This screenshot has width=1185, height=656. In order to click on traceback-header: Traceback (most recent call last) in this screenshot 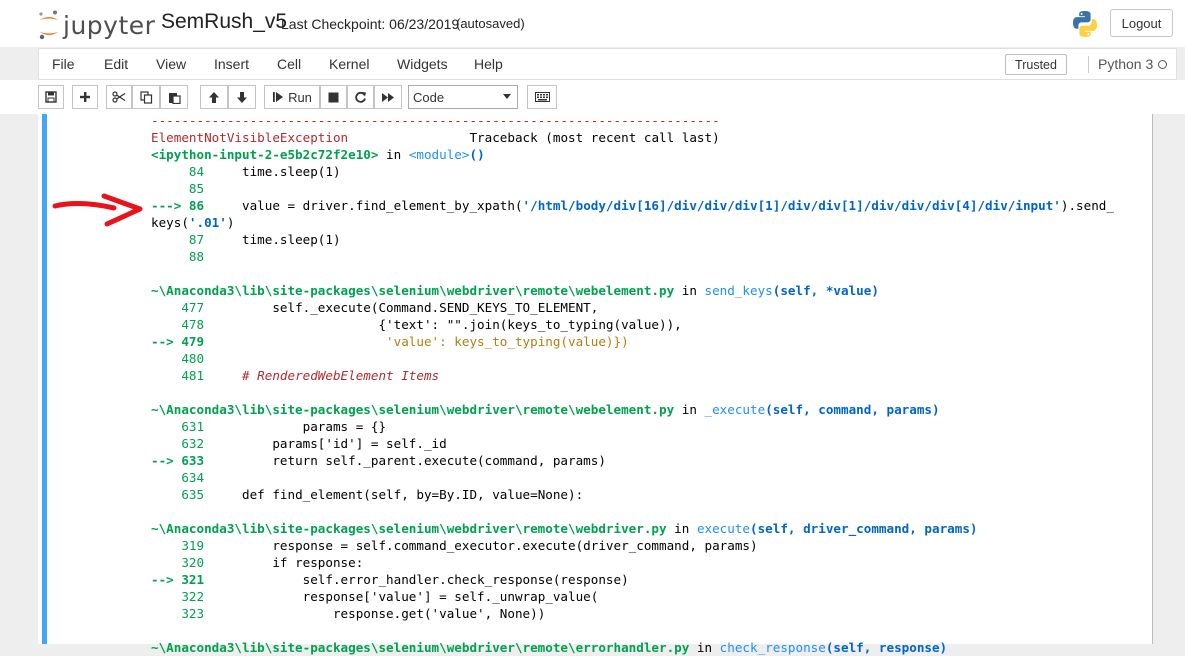, I will do `click(594, 137)`.